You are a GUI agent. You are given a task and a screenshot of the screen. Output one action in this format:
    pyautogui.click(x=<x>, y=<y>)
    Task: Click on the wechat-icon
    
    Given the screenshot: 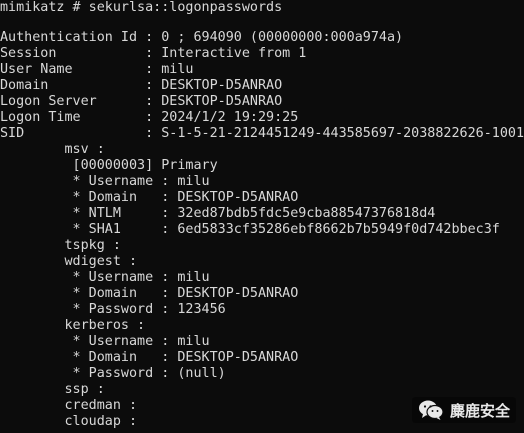 What is the action you would take?
    pyautogui.click(x=431, y=410)
    